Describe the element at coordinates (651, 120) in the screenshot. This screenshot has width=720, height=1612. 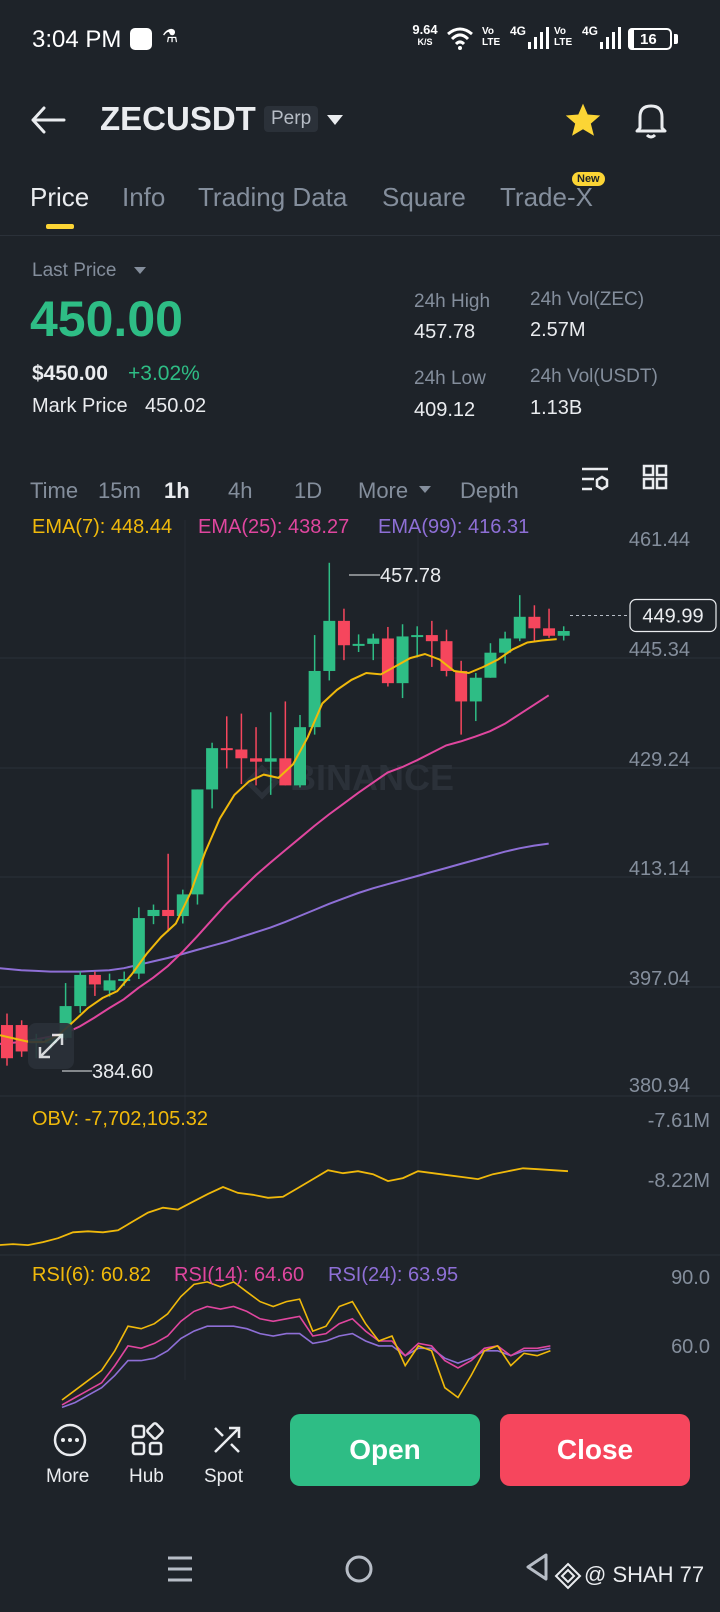
I see `bell-icon` at that location.